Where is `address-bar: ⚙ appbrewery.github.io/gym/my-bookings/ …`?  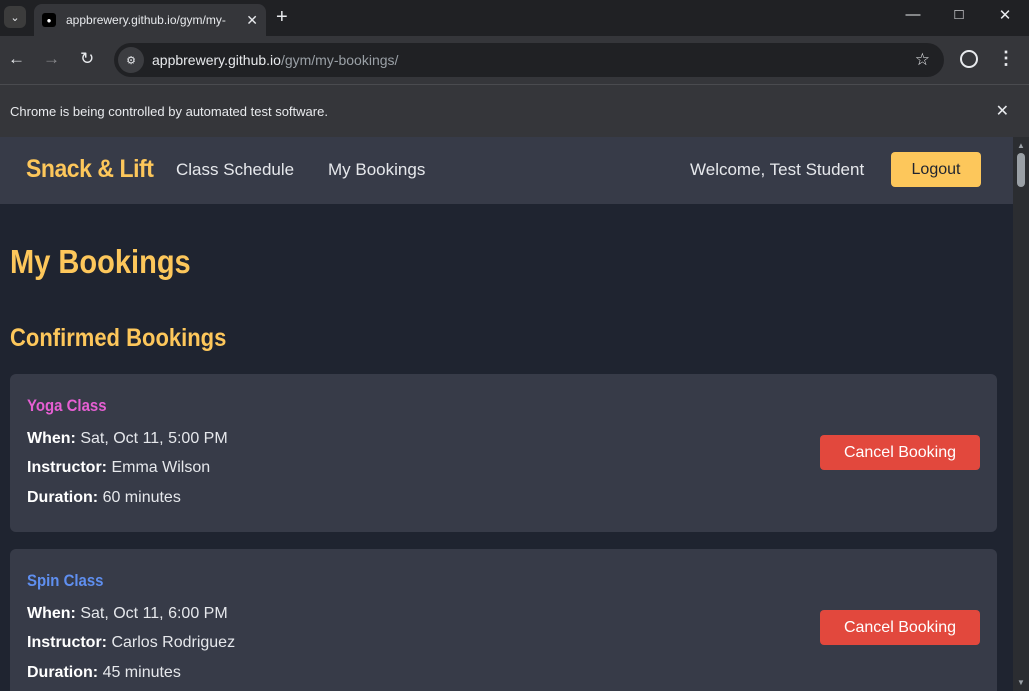 address-bar: ⚙ appbrewery.github.io/gym/my-bookings/ … is located at coordinates (529, 60).